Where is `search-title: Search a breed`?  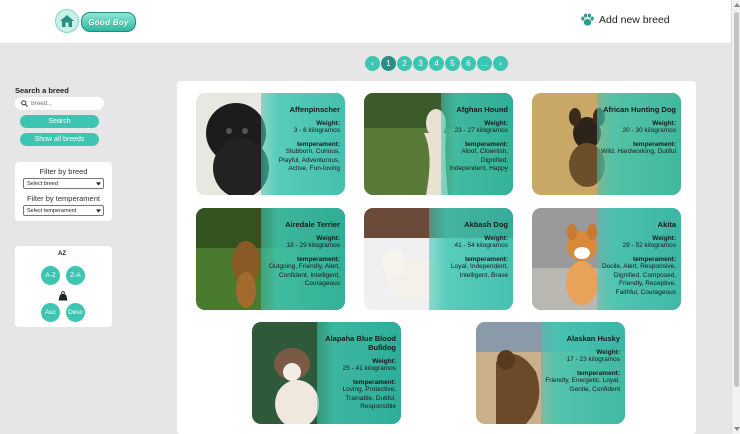 search-title: Search a breed is located at coordinates (42, 90).